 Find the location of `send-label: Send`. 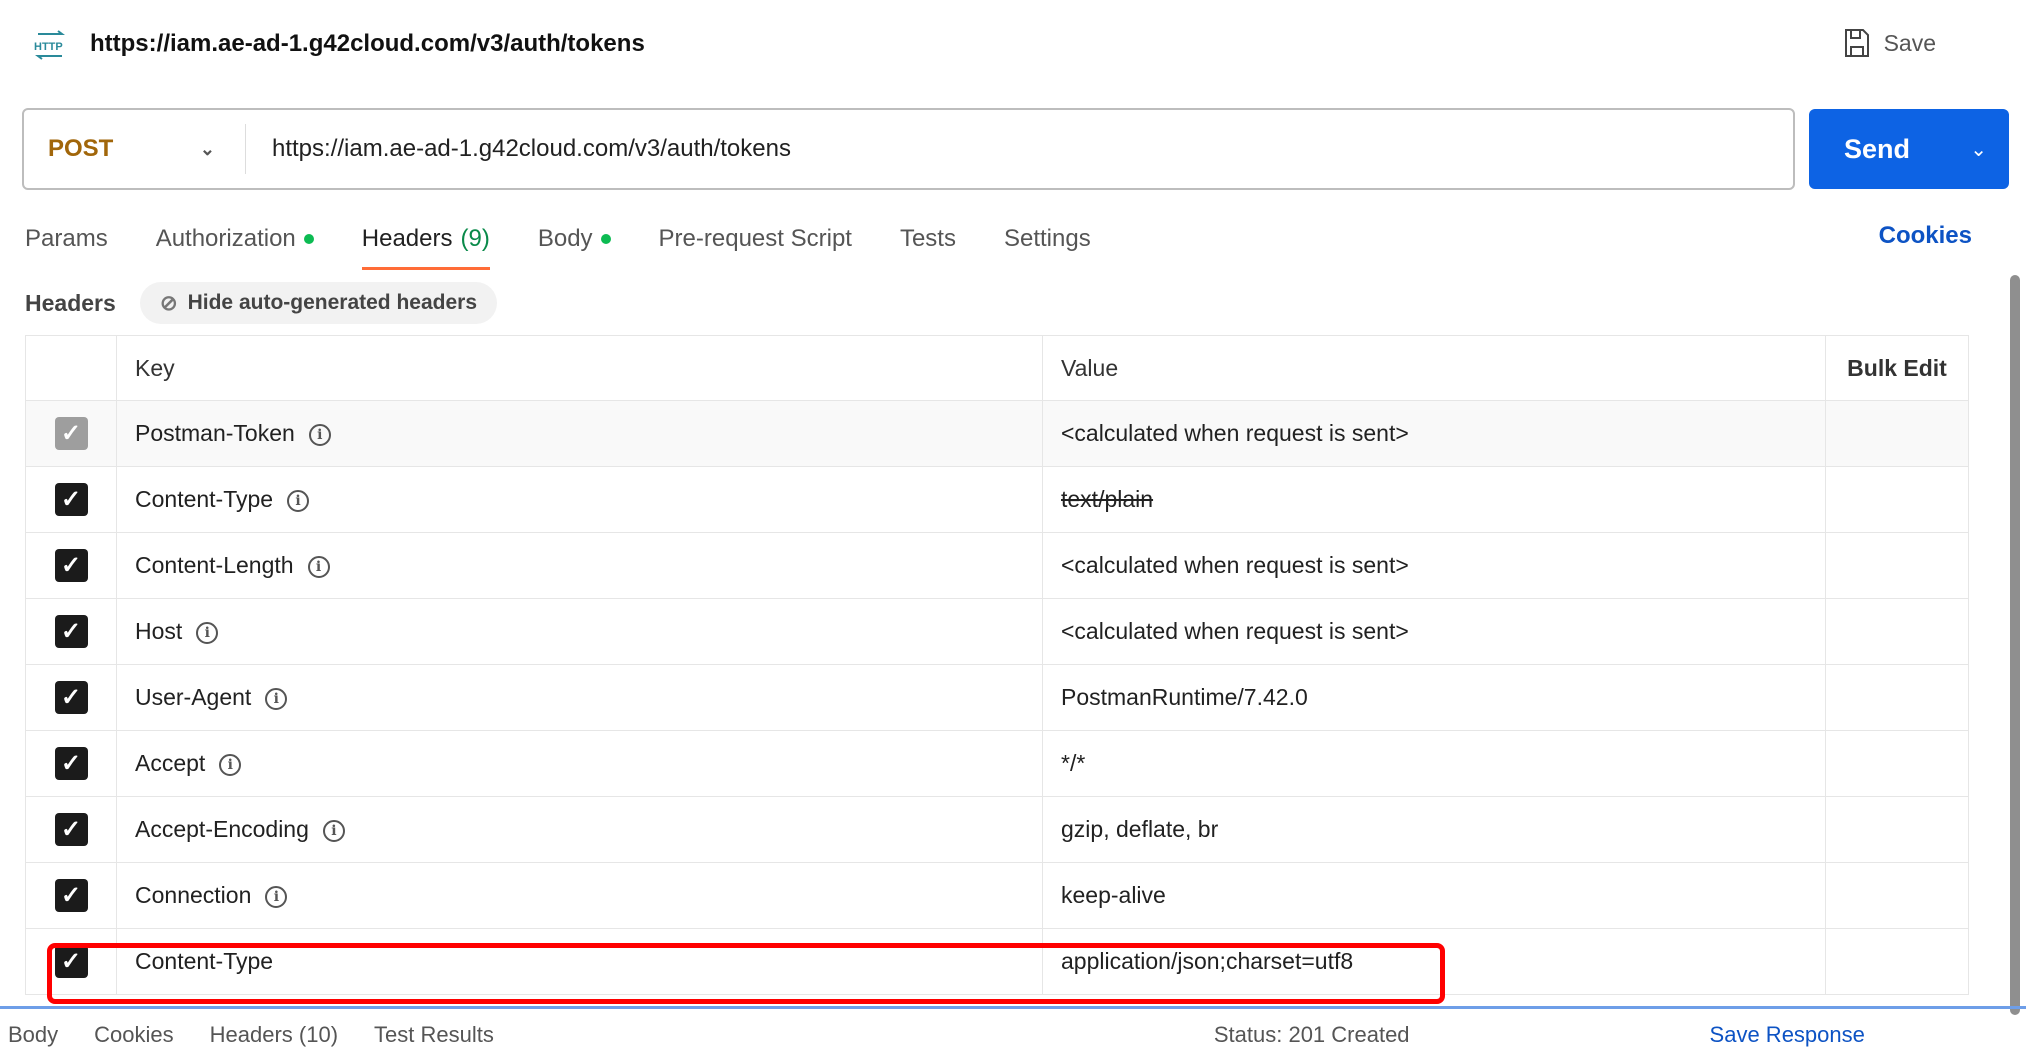

send-label: Send is located at coordinates (1877, 148).